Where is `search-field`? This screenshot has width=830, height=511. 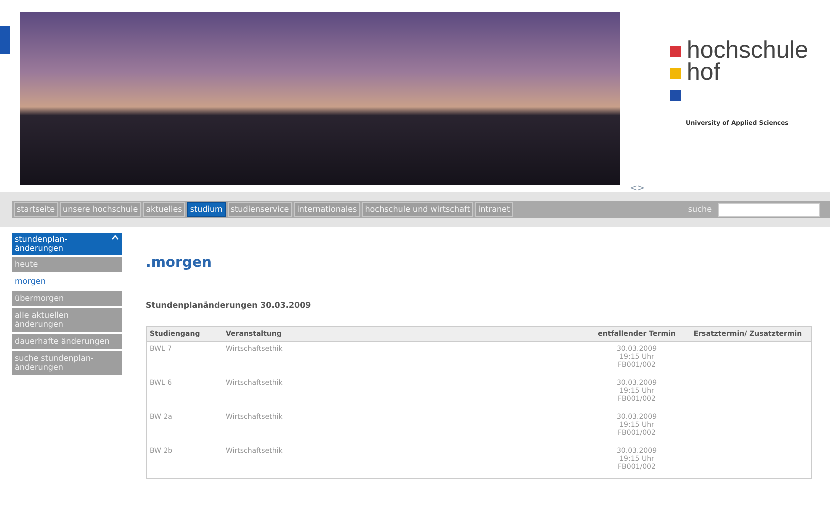 search-field is located at coordinates (769, 209).